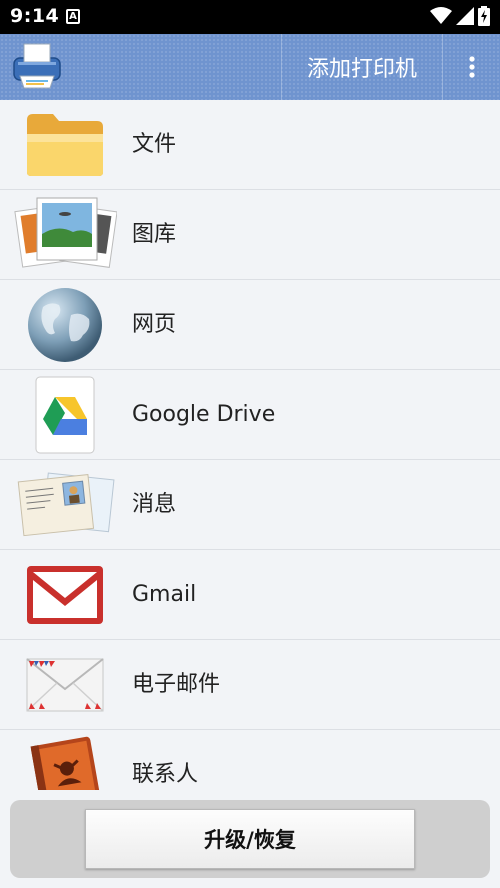 This screenshot has height=888, width=500. I want to click on list-item-google-drive: Google Drive, so click(250, 415).